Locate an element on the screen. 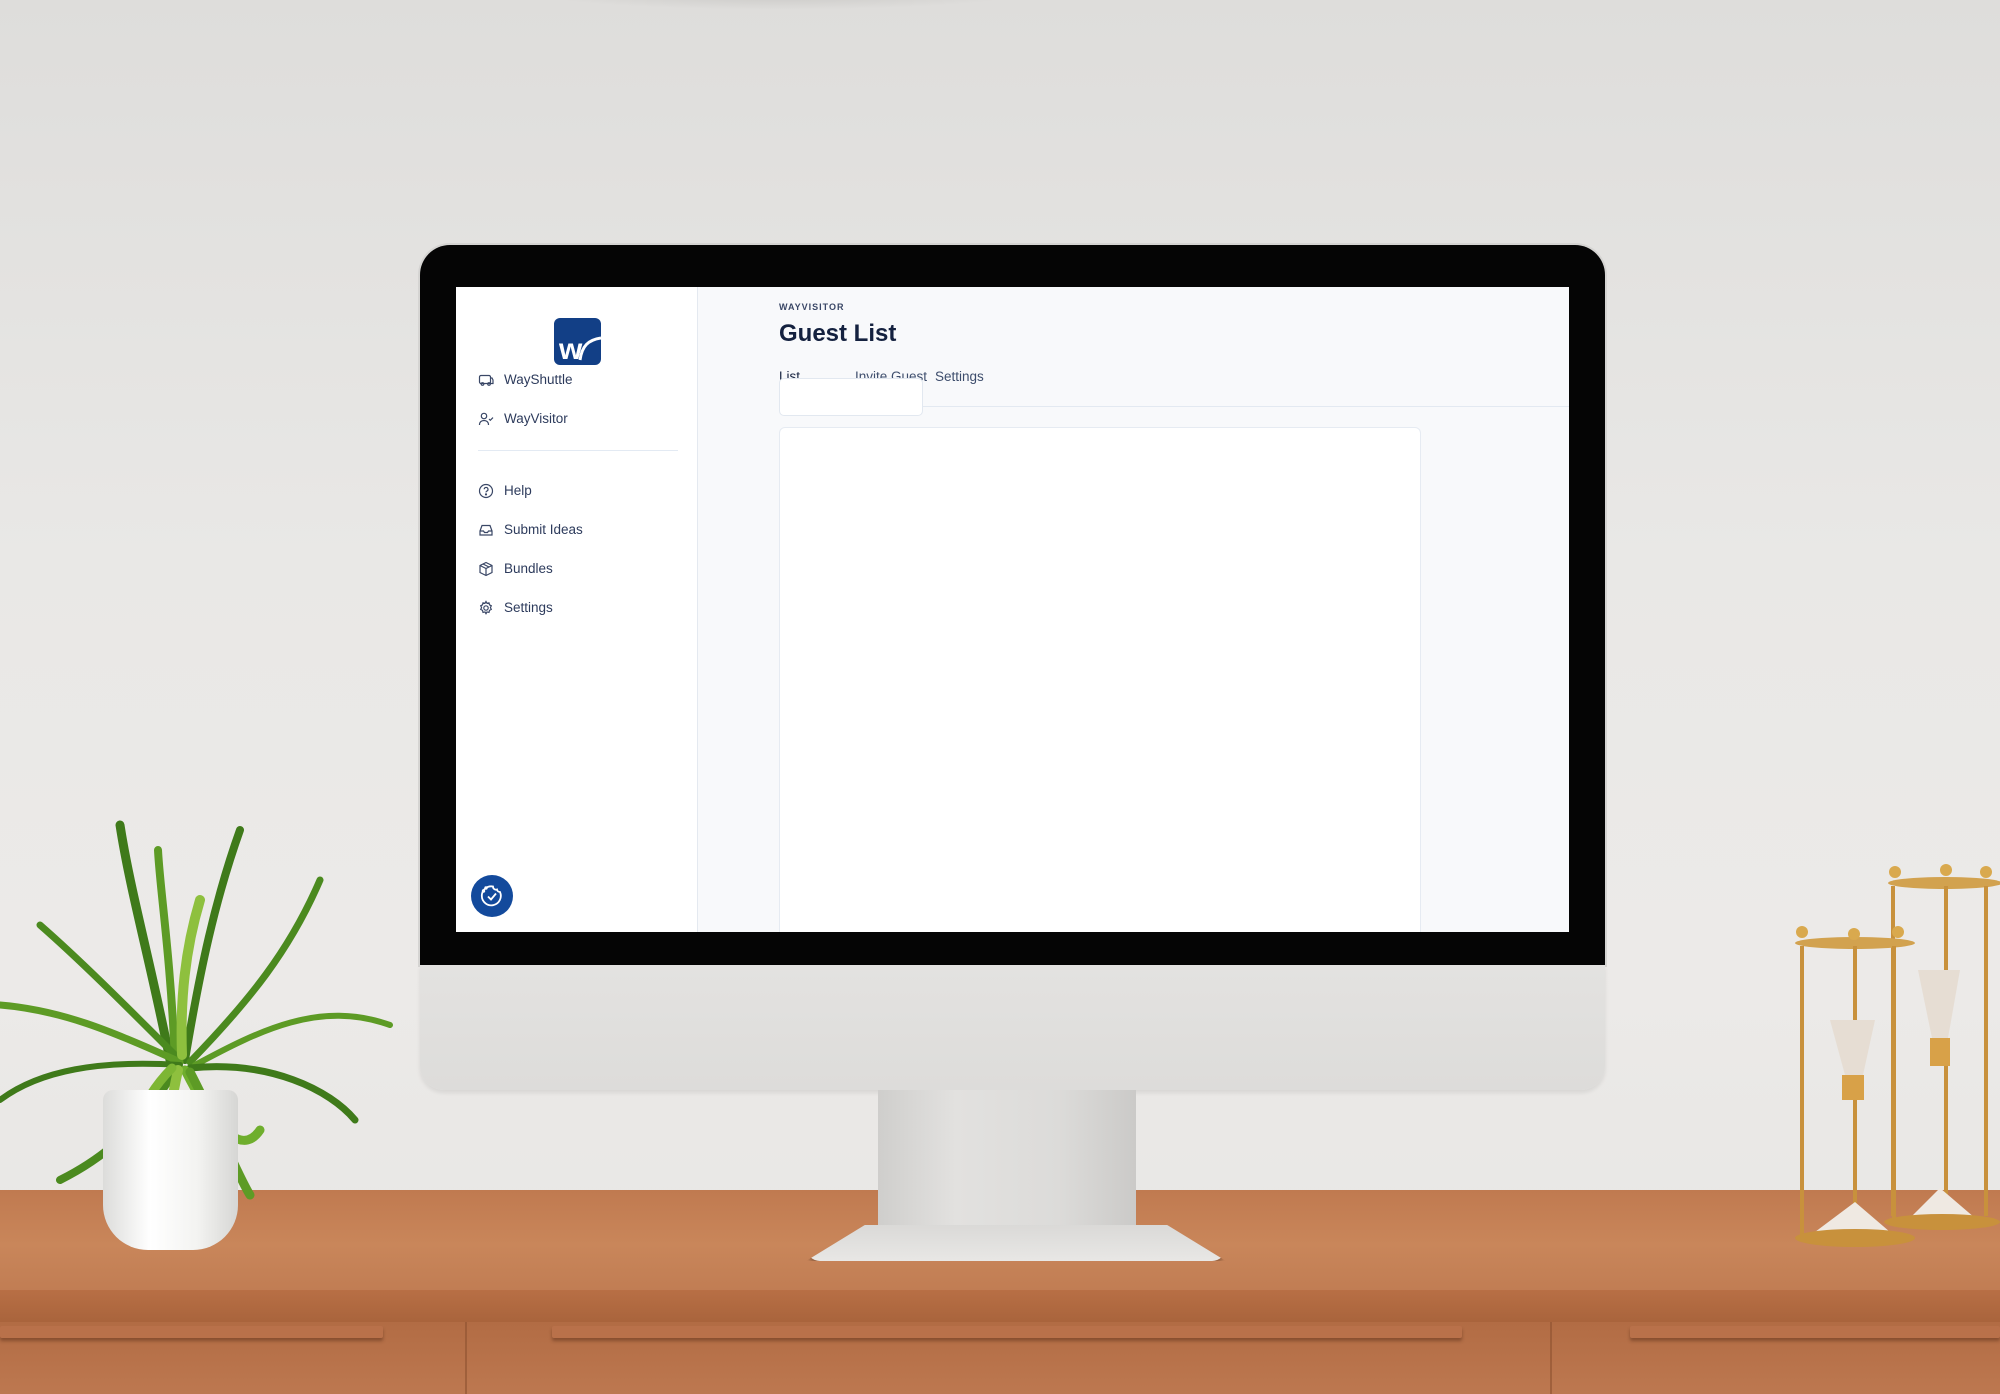 This screenshot has height=1394, width=2000. package-icon is located at coordinates (486, 569).